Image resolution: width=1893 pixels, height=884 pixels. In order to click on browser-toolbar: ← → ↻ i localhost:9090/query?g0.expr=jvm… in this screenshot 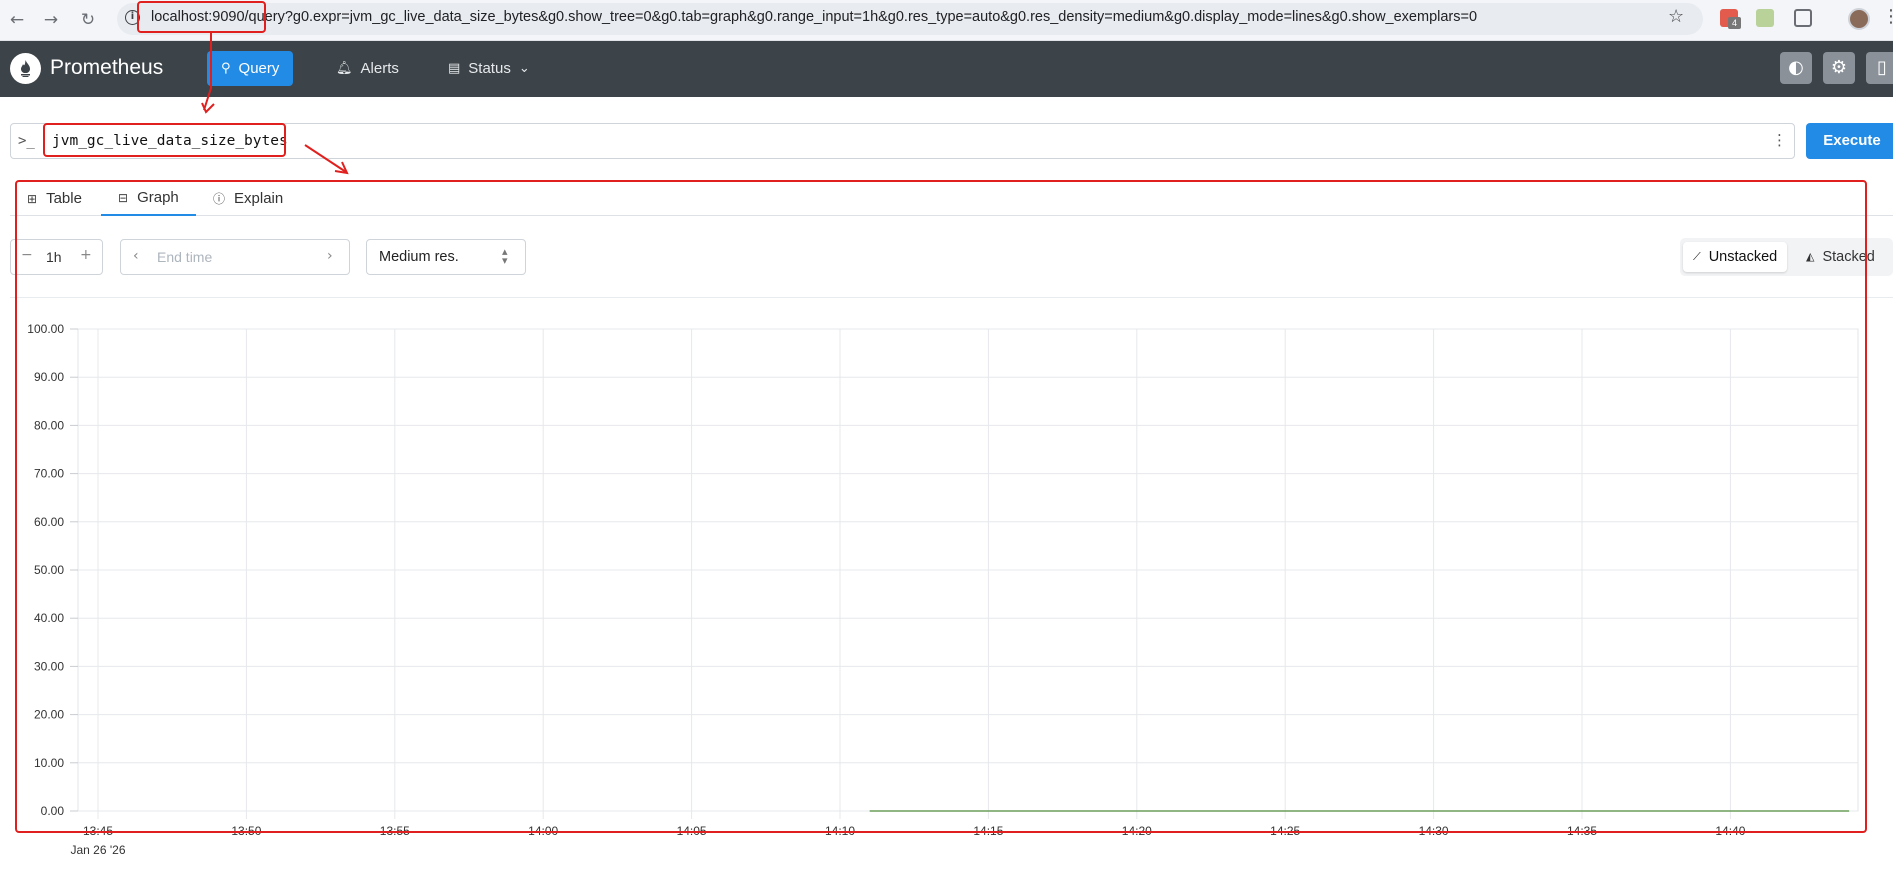, I will do `click(946, 20)`.